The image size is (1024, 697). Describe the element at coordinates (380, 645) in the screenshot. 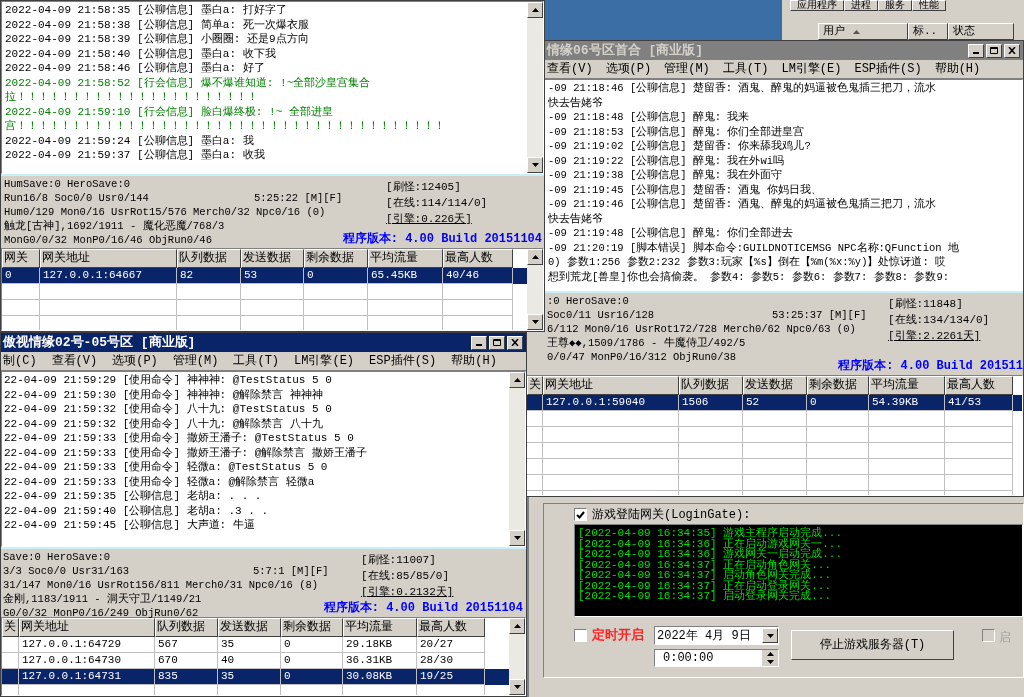

I see `table-cell: 29.18KB` at that location.